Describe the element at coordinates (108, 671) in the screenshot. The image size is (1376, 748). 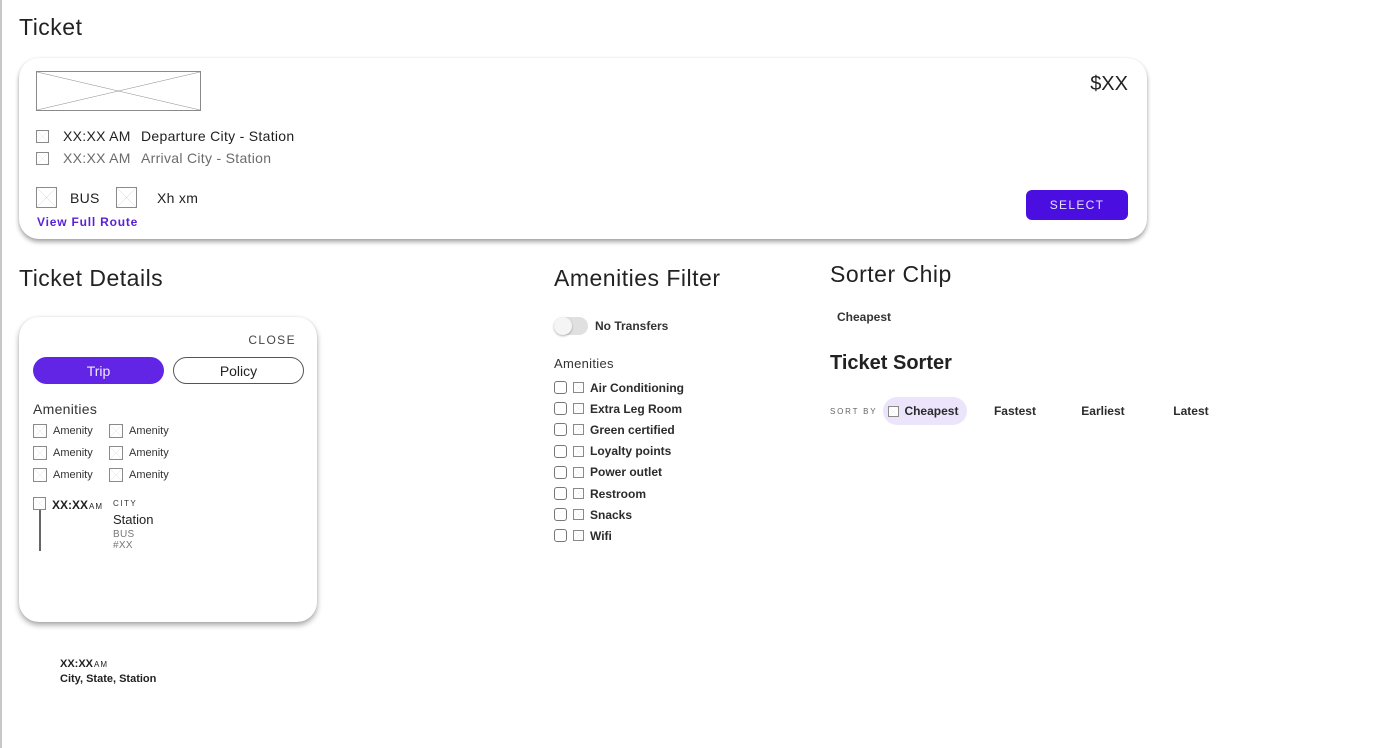
I see `stop-summary: XX:XXAM City, State, Station` at that location.